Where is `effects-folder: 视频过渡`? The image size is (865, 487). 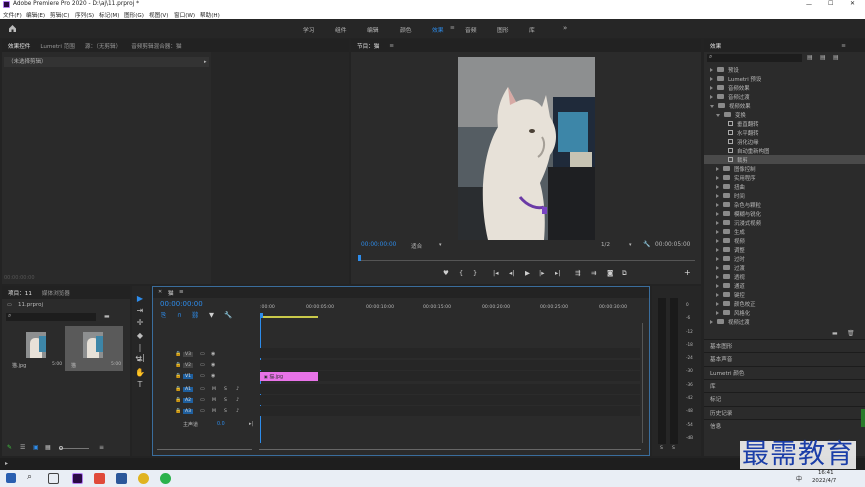 effects-folder: 视频过渡 is located at coordinates (784, 321).